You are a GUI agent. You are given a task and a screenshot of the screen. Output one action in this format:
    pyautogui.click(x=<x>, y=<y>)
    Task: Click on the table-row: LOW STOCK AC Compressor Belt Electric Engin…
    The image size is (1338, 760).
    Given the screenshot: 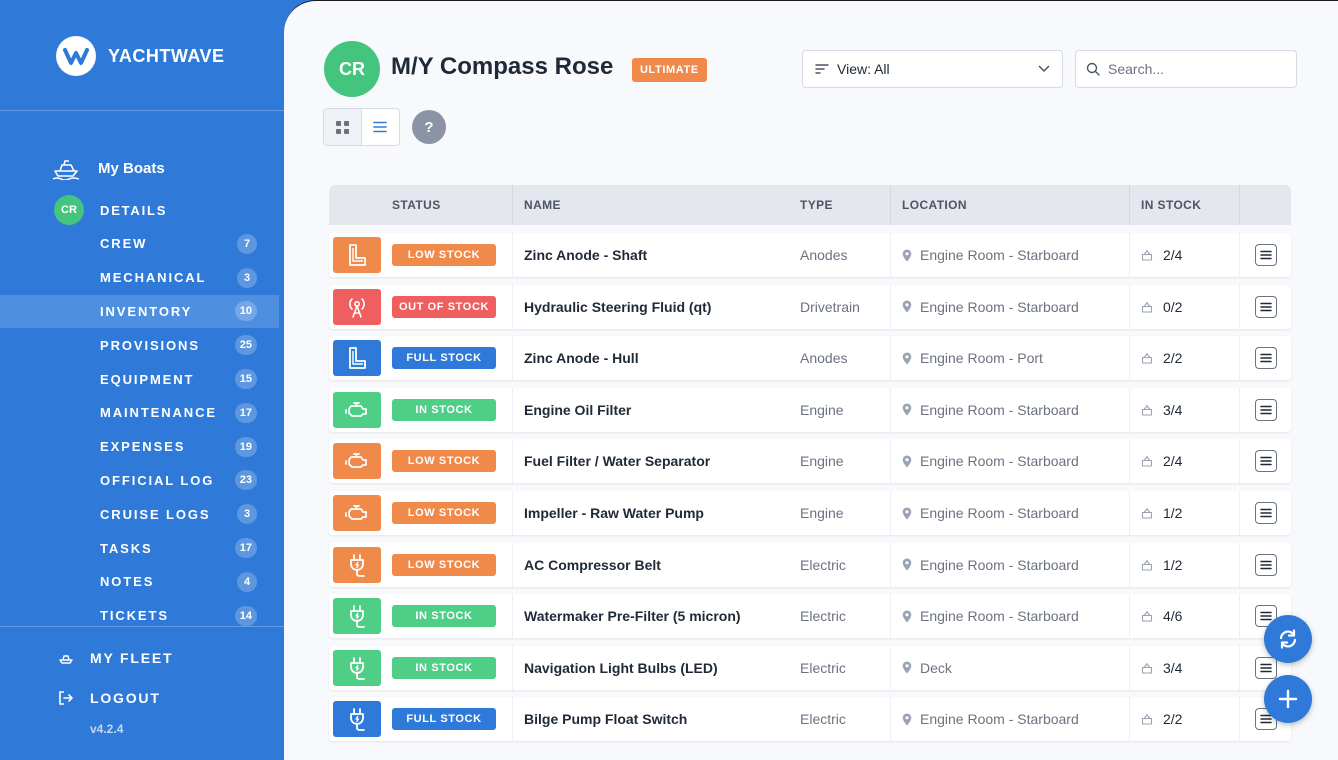 What is the action you would take?
    pyautogui.click(x=810, y=564)
    